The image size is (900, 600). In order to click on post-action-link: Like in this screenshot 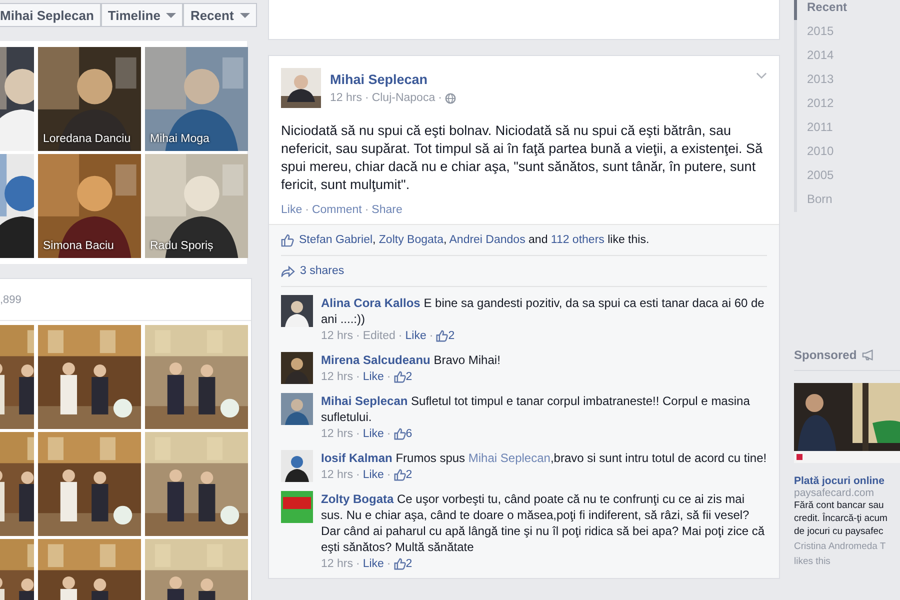, I will do `click(291, 210)`.